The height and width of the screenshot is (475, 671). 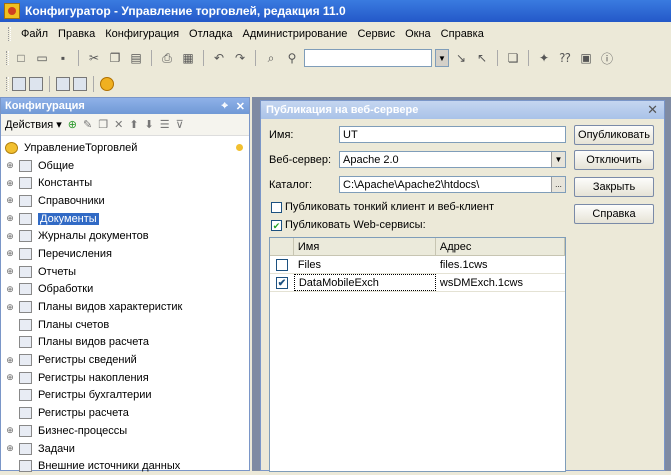 What do you see at coordinates (125, 201) in the screenshot?
I see `tree-item-catalogs: ⊕ Справочники` at bounding box center [125, 201].